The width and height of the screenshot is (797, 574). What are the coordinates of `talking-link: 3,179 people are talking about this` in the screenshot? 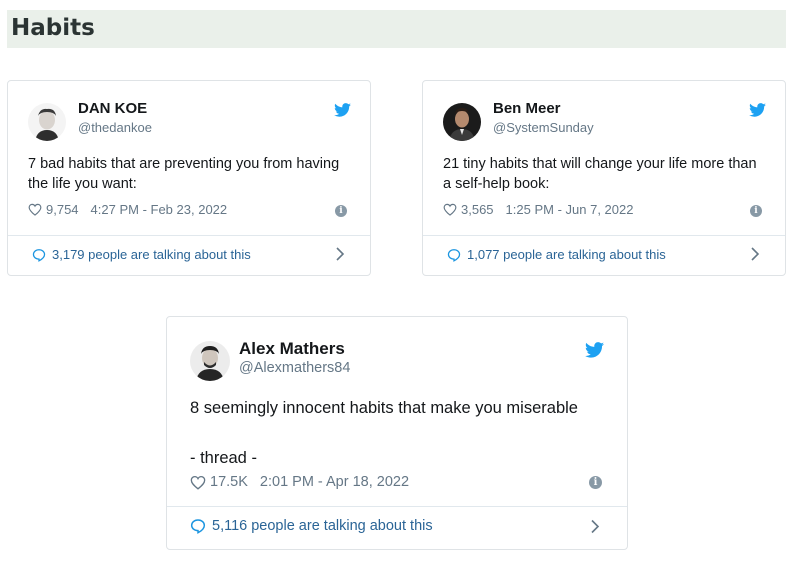 It's located at (141, 254).